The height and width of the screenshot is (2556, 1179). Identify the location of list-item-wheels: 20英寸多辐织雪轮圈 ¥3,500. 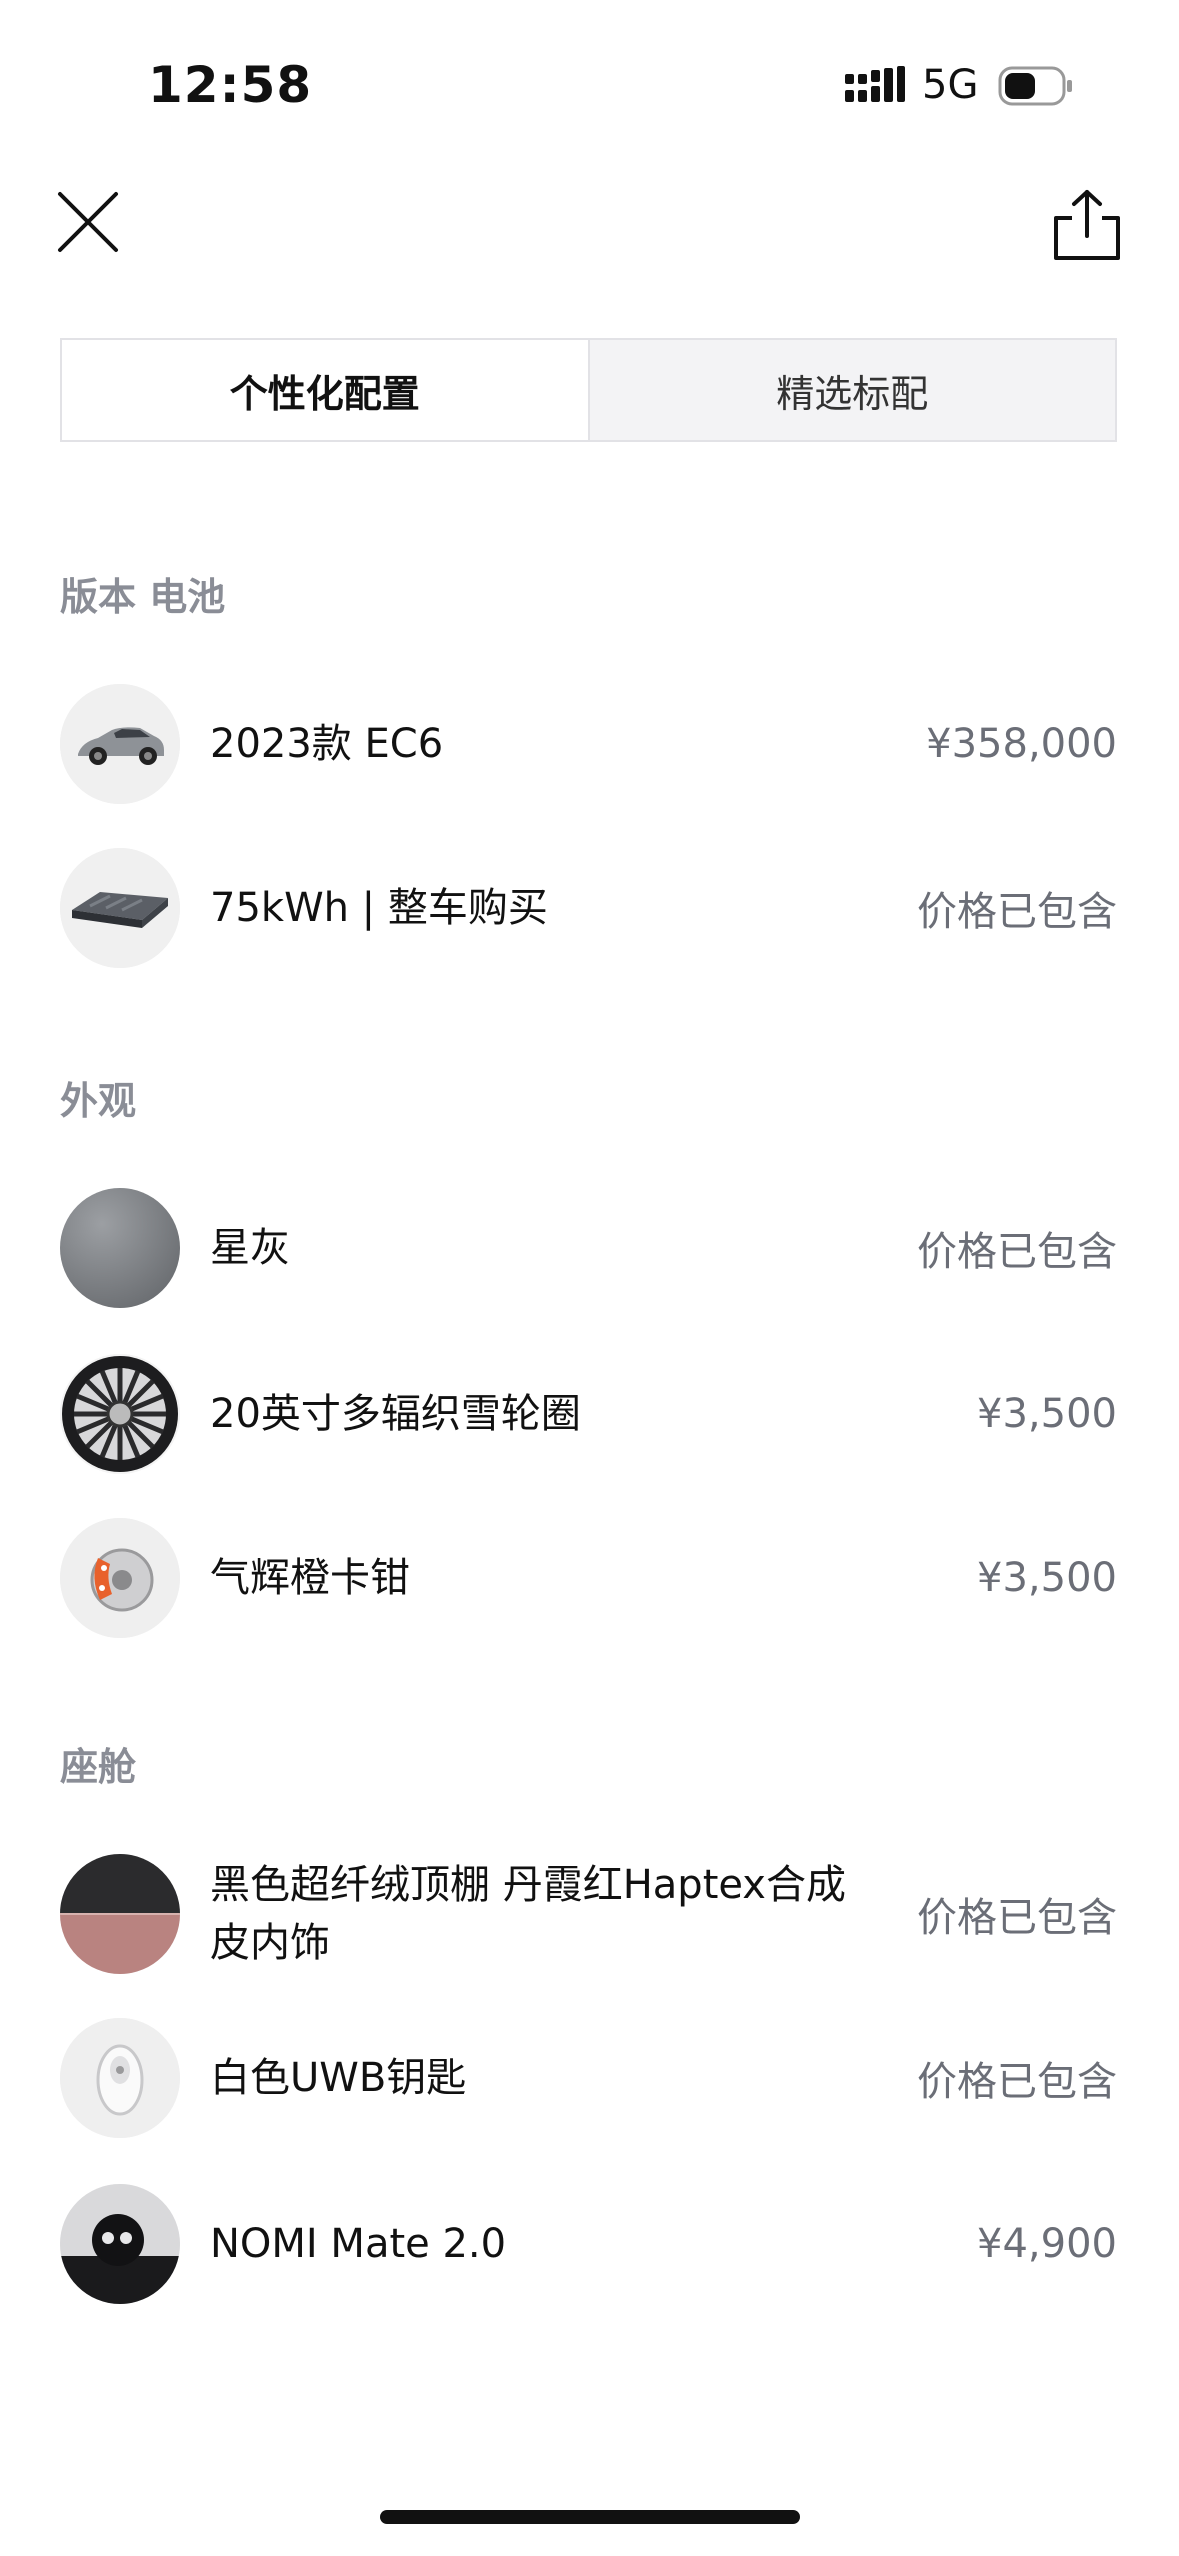
(588, 1414).